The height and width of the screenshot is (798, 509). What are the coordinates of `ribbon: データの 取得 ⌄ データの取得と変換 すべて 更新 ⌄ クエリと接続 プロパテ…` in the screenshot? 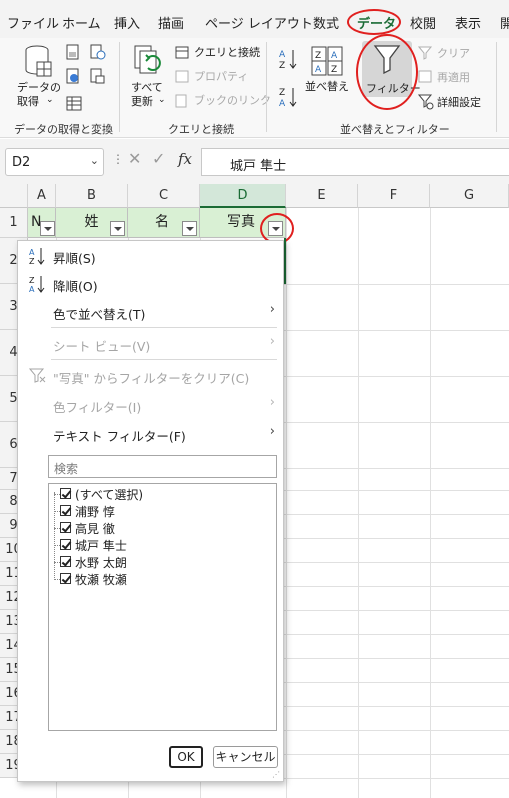 It's located at (254, 86).